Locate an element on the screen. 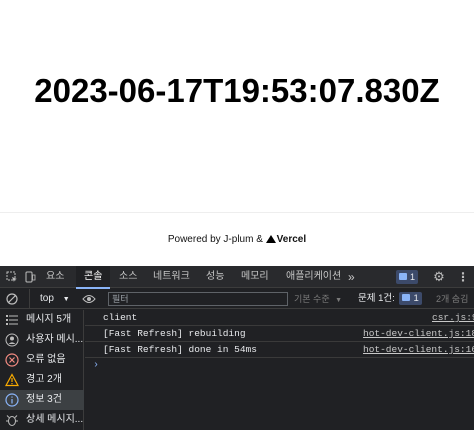  device-toolbar-icon is located at coordinates (30, 277).